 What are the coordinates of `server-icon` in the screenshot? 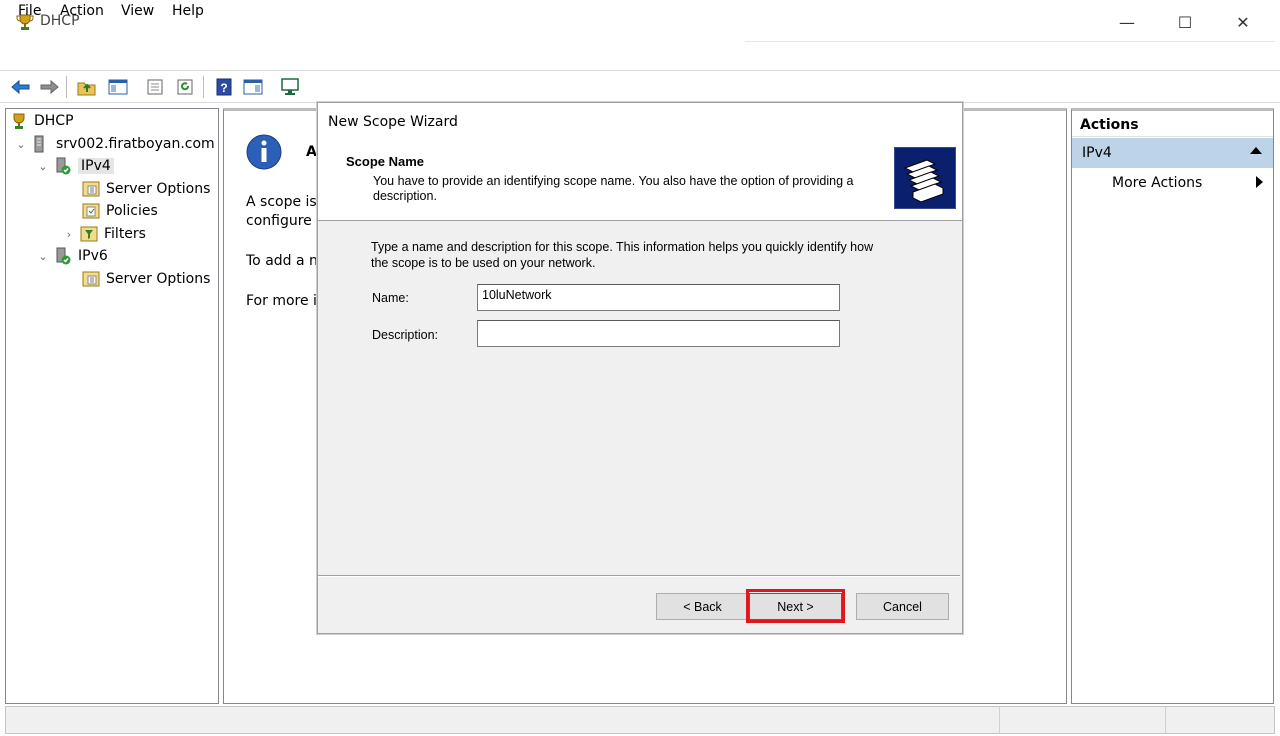 It's located at (41, 144).